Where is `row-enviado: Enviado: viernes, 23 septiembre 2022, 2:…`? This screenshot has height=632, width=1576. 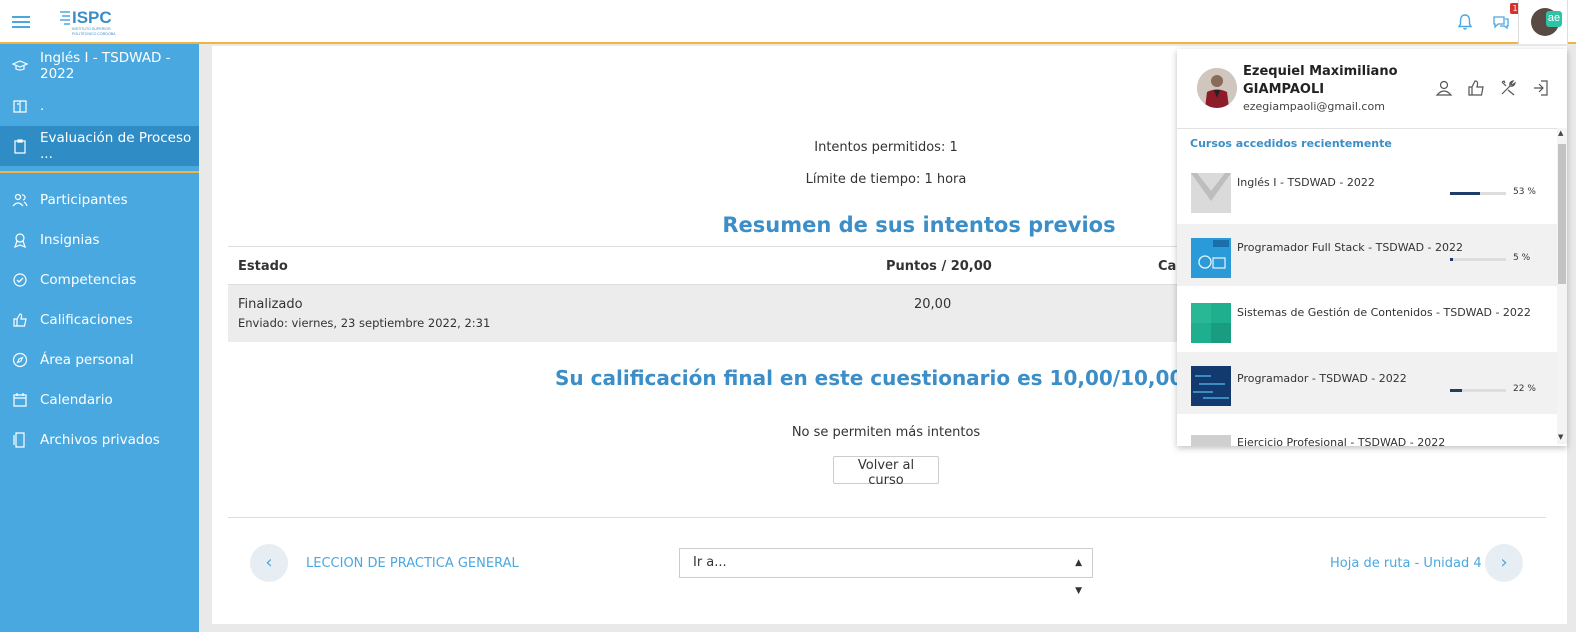
row-enviado: Enviado: viernes, 23 septiembre 2022, 2:… is located at coordinates (364, 323).